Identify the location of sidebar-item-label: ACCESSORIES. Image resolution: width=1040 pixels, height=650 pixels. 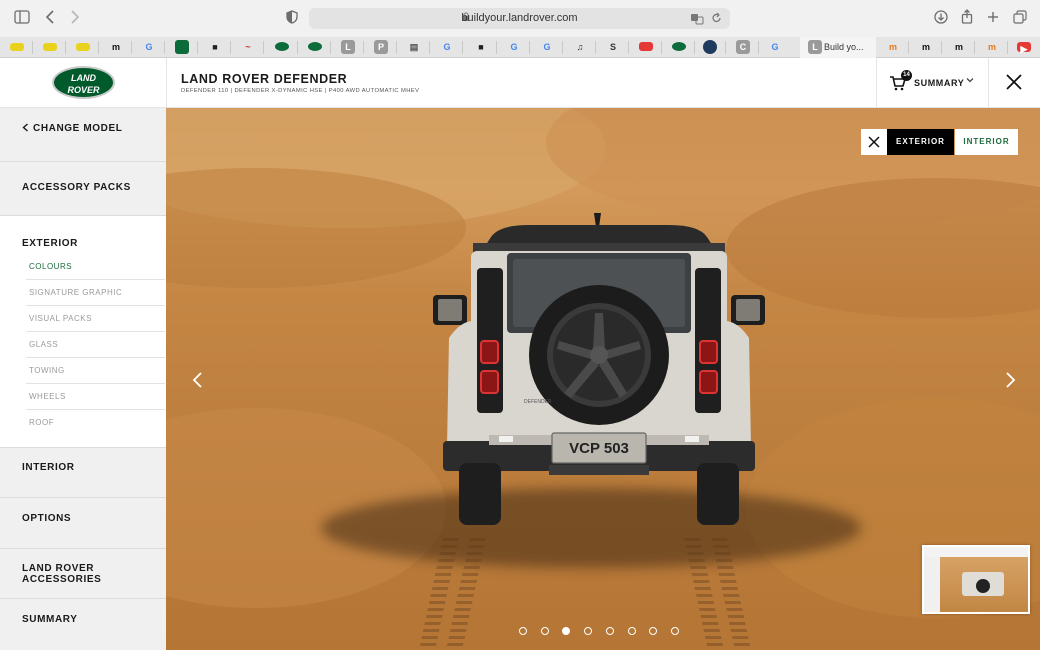
(62, 579).